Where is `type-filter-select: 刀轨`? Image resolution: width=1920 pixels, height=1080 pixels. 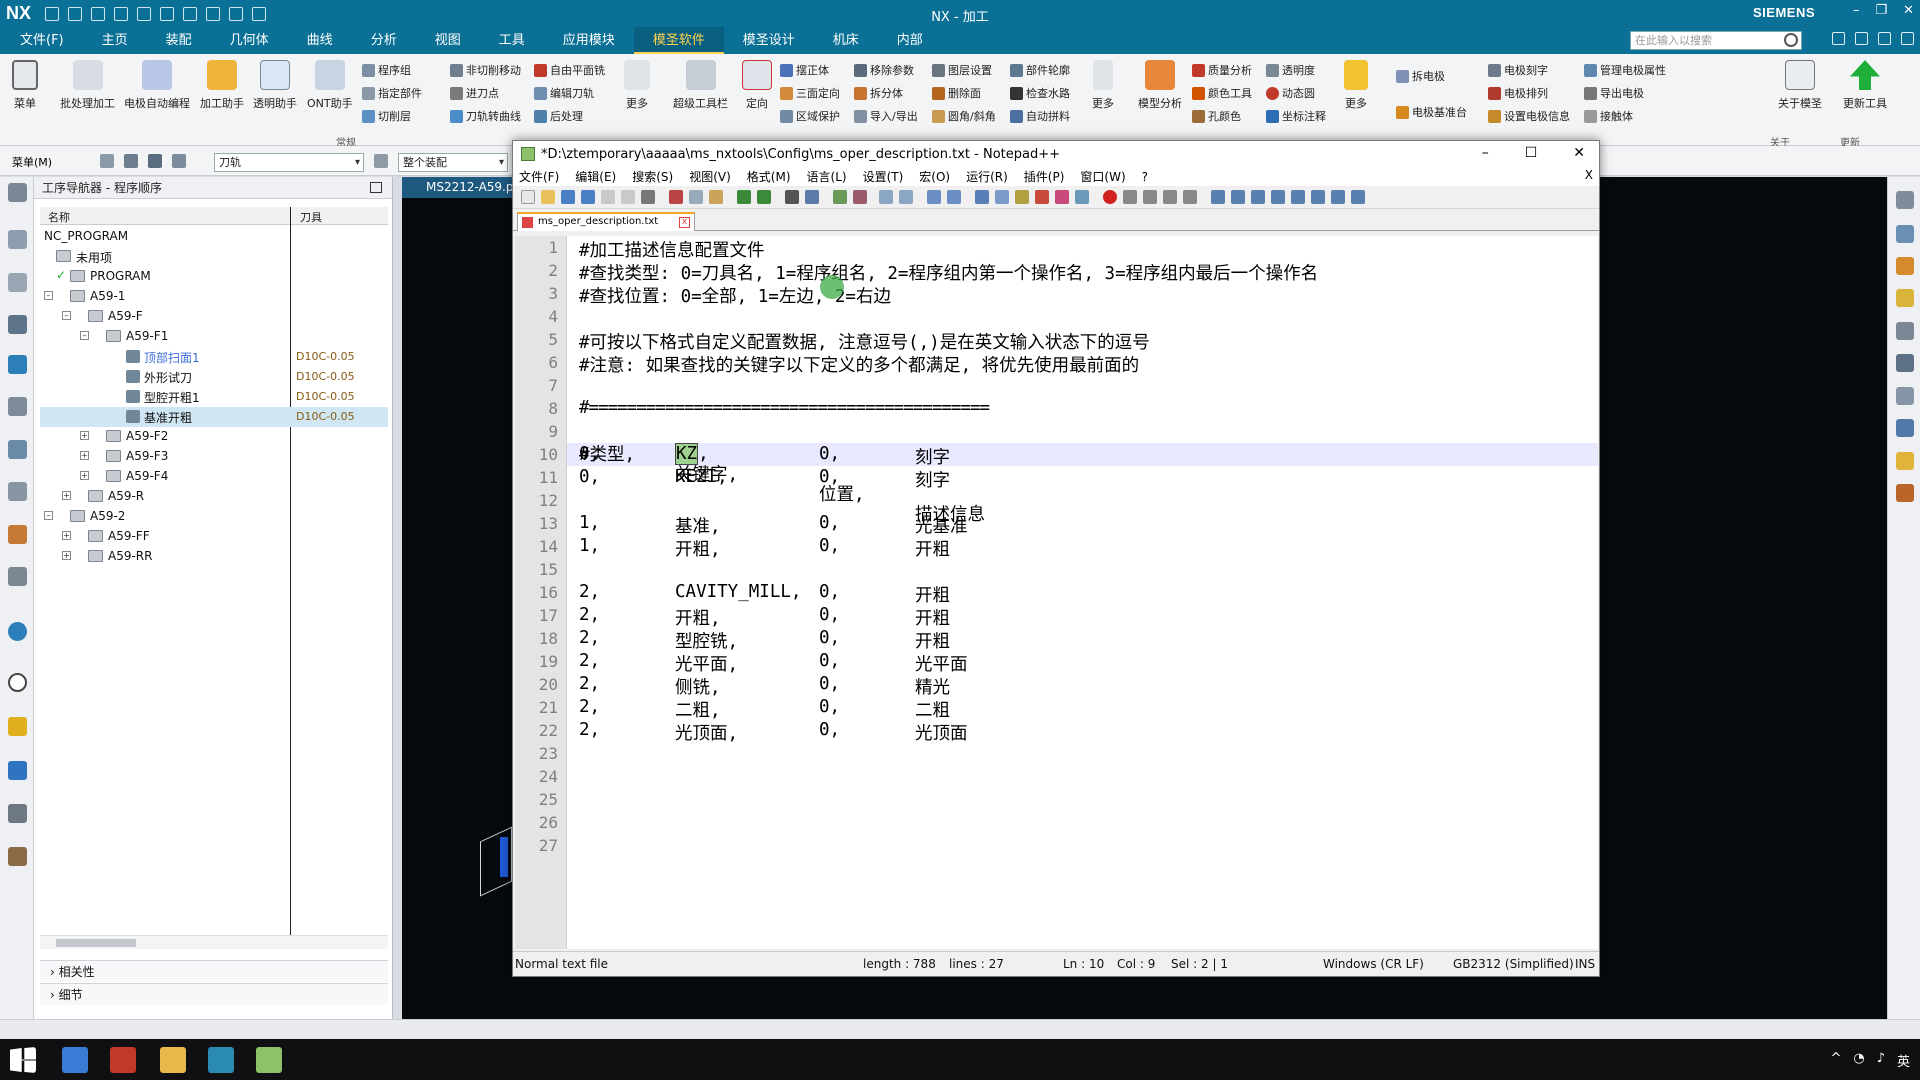
type-filter-select: 刀轨 is located at coordinates (289, 162).